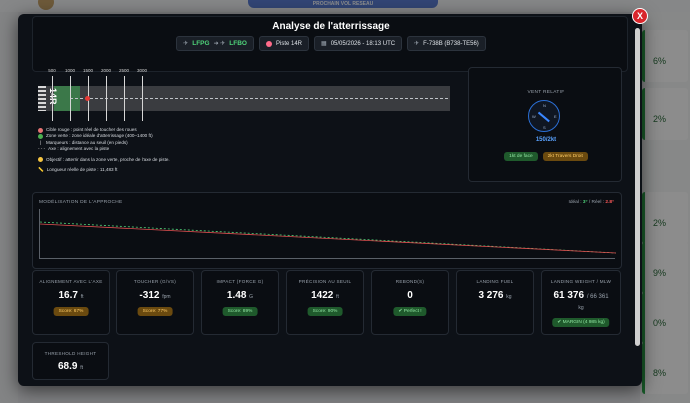  I want to click on approach-title: MODÉLISATION DE L'APPROCHE, so click(81, 202).